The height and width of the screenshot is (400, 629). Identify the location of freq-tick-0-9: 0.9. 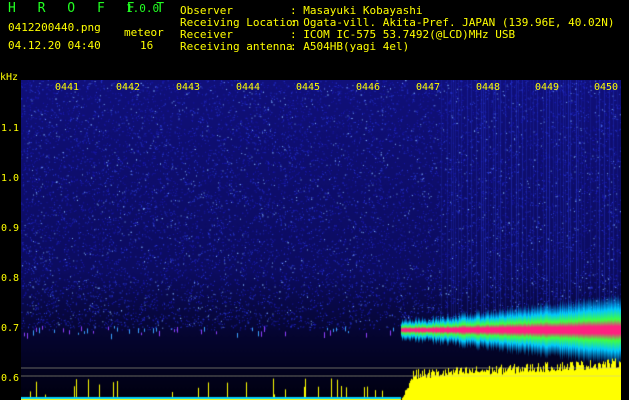
(10, 228).